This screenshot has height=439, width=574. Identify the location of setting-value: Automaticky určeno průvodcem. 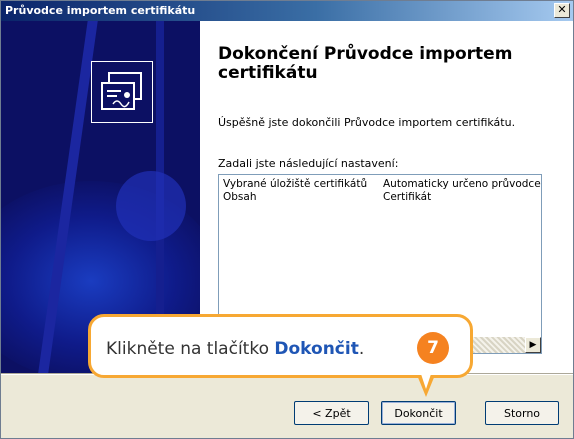
(462, 184).